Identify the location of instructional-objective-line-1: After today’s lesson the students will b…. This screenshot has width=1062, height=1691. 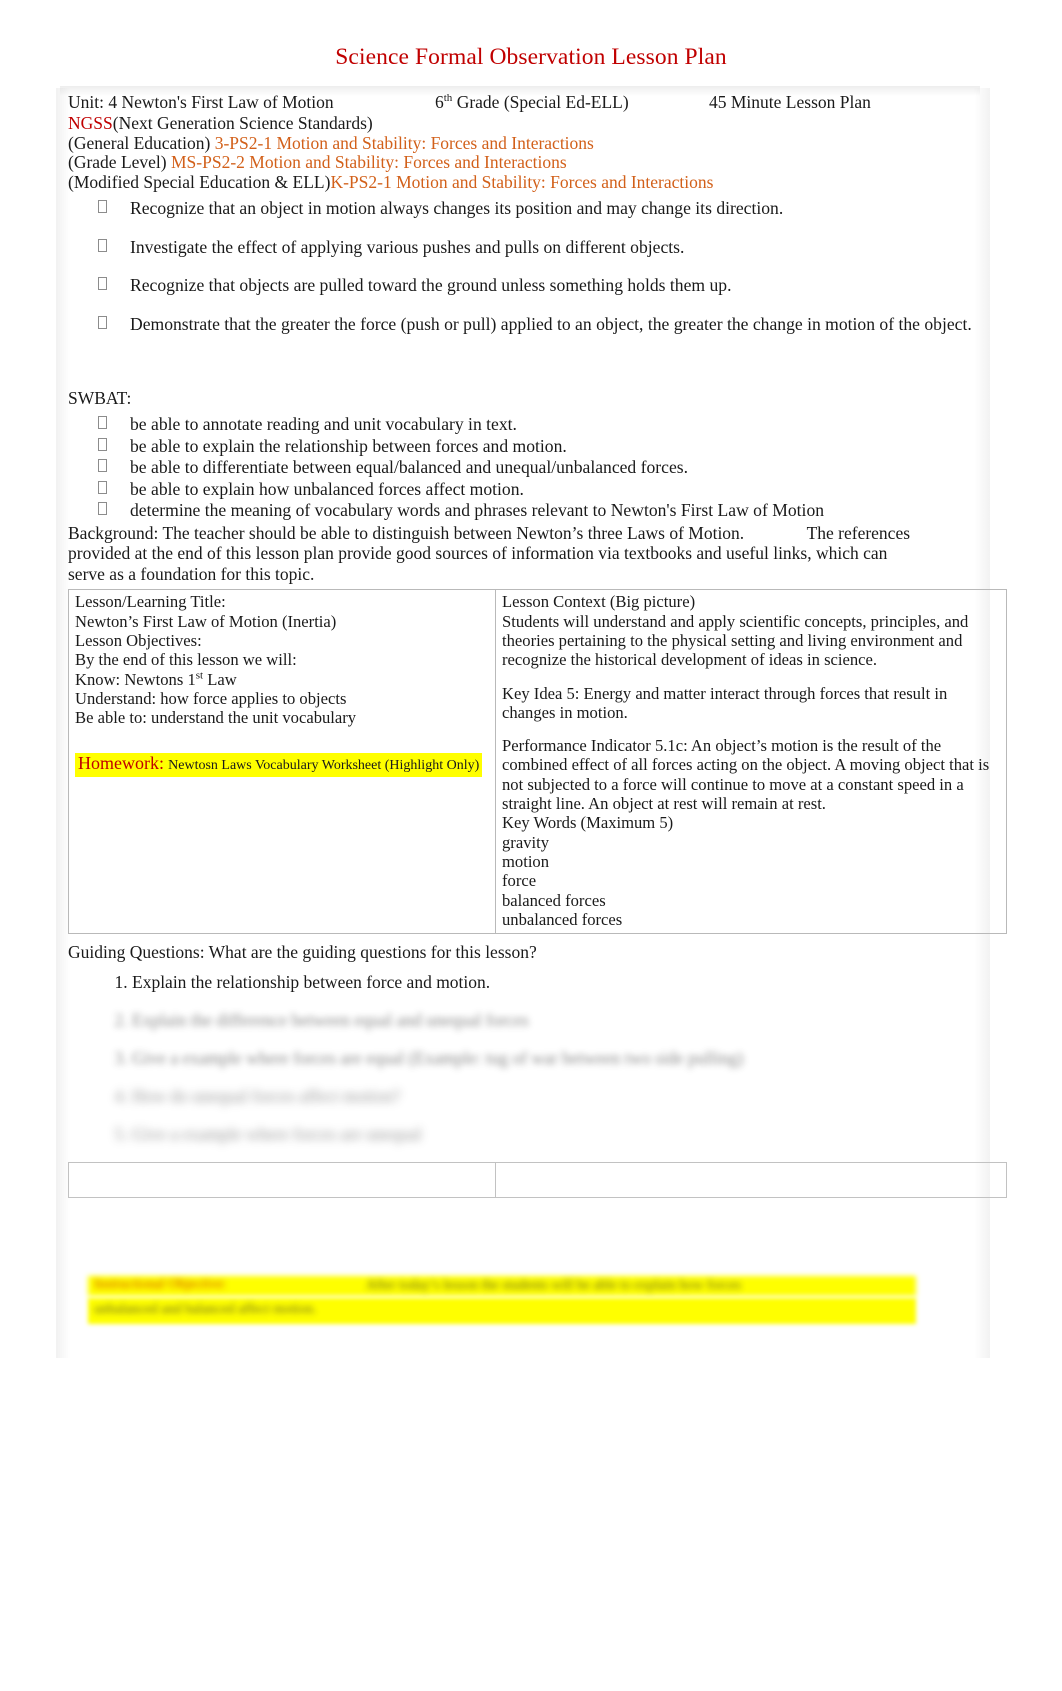
(554, 1285).